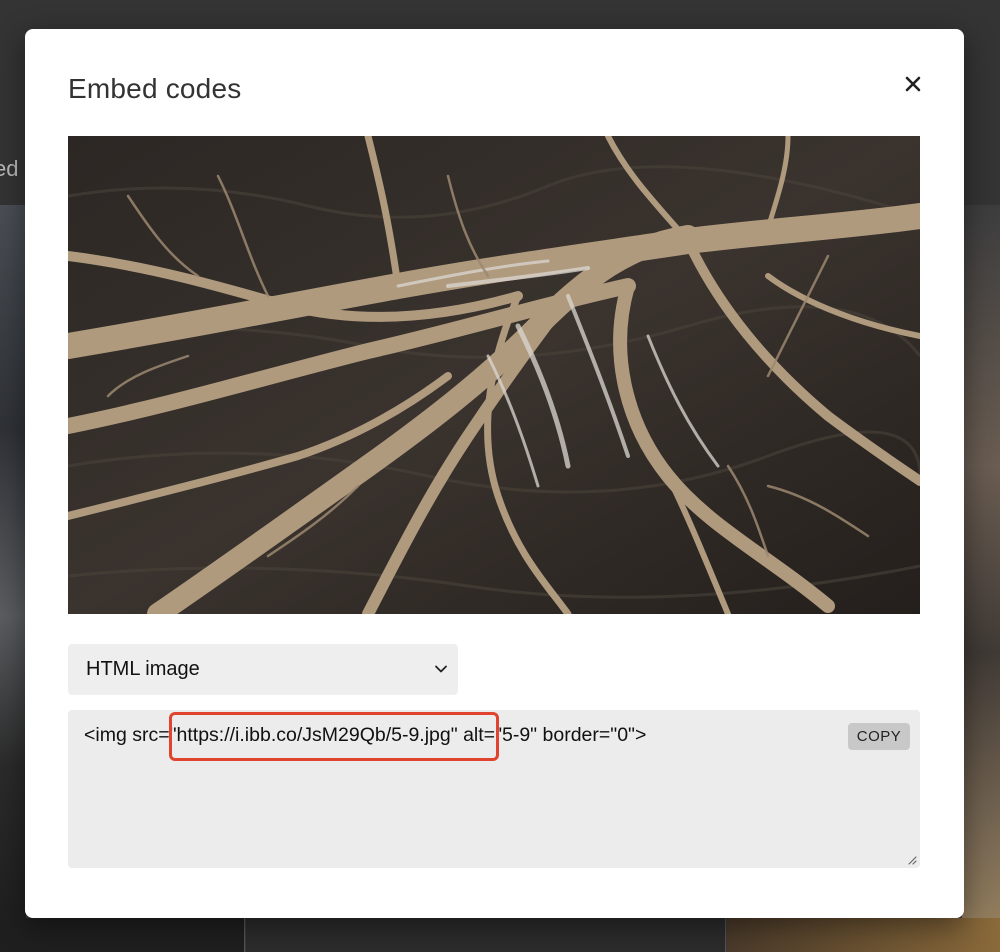 This screenshot has width=1000, height=952. Describe the element at coordinates (9, 168) in the screenshot. I see `background-partial-text: ed` at that location.